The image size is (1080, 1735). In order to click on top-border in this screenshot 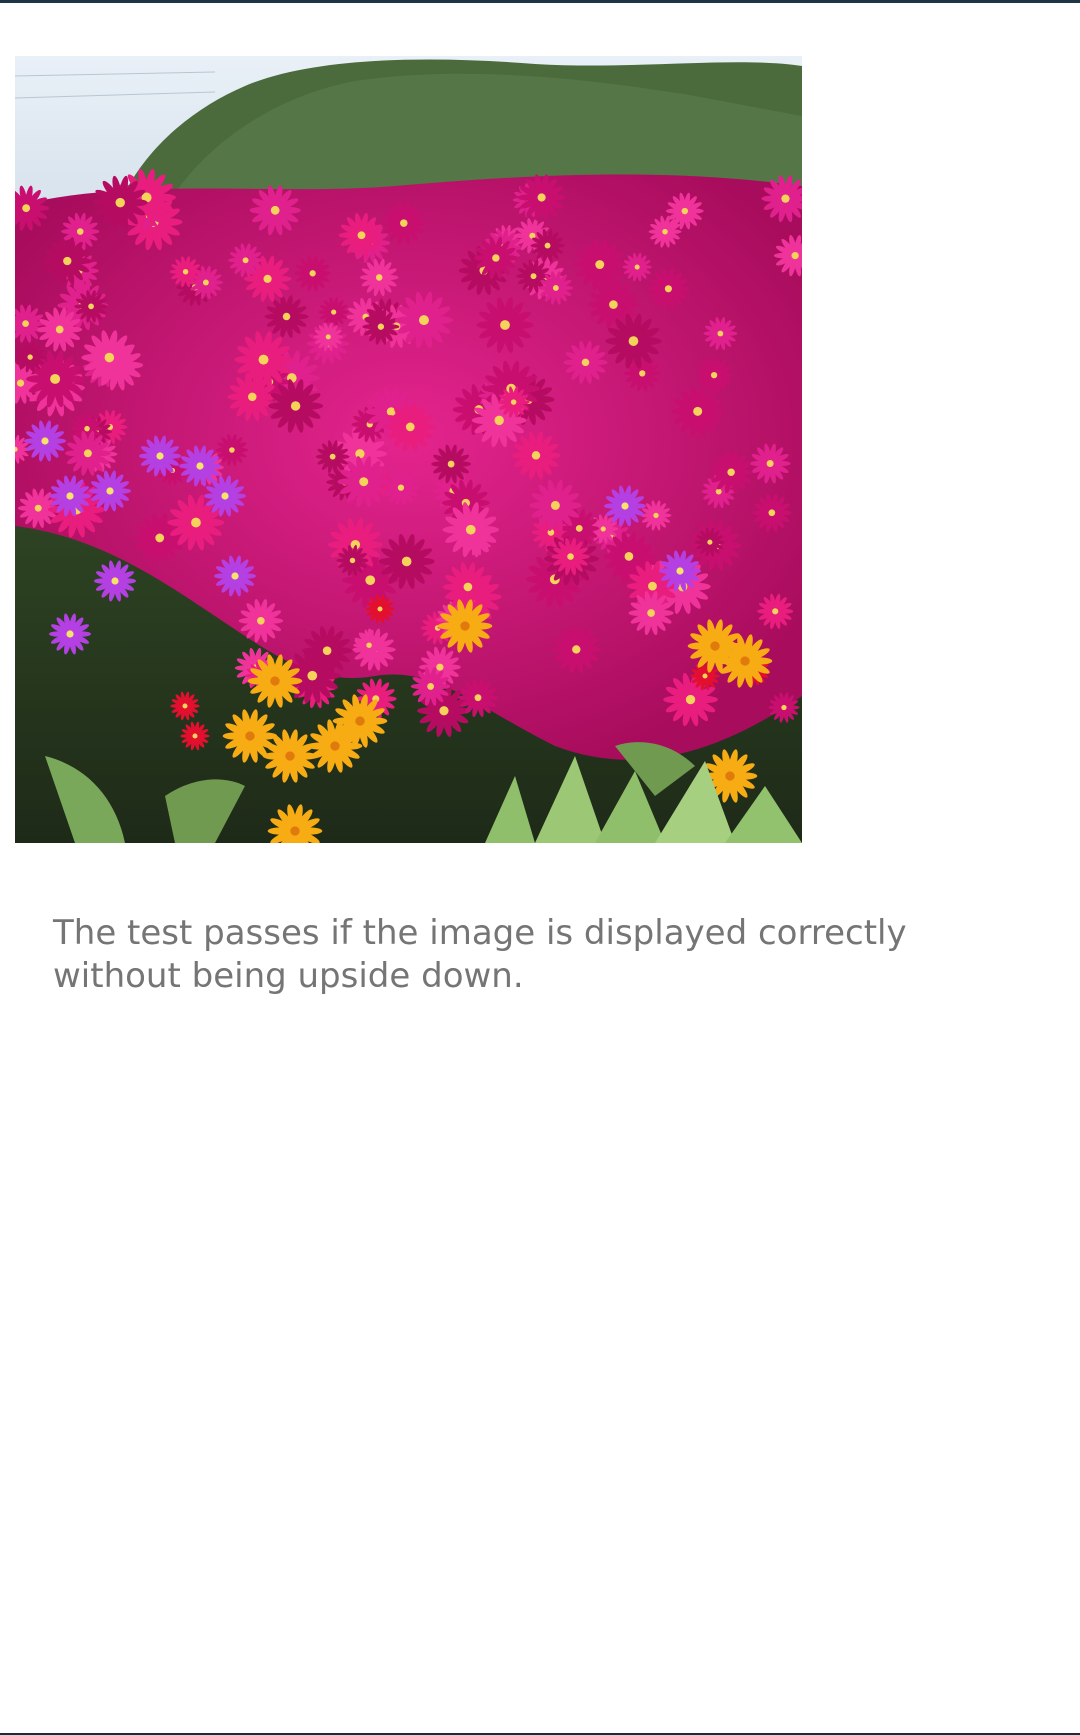, I will do `click(540, 1)`.